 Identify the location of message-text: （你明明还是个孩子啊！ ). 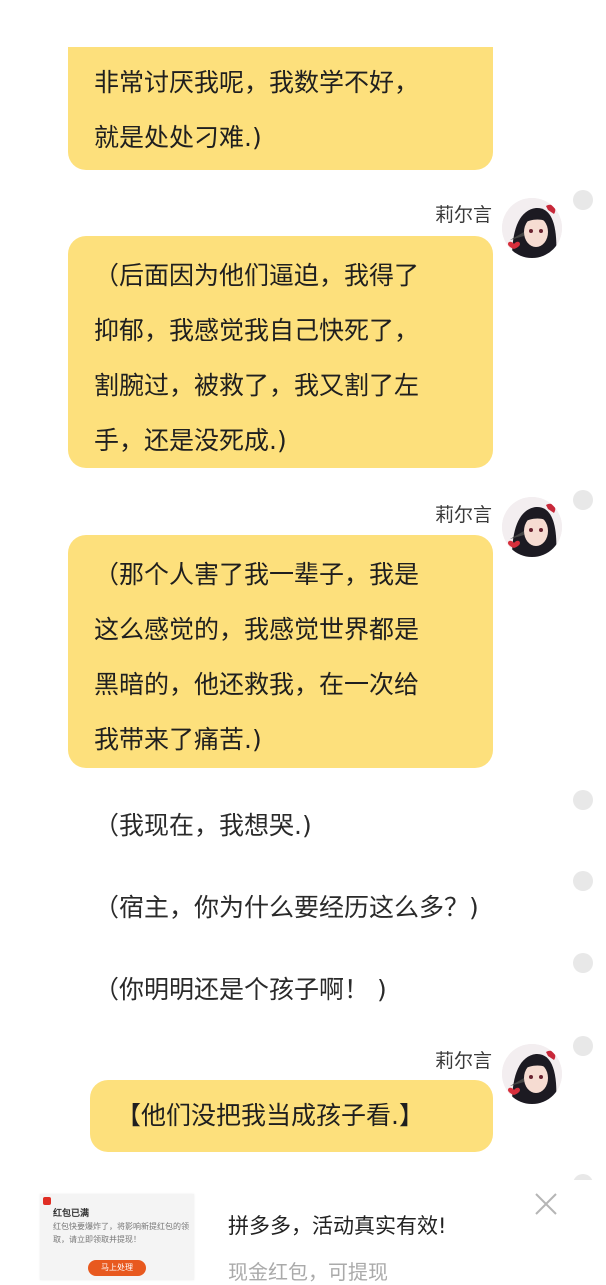
(240, 990).